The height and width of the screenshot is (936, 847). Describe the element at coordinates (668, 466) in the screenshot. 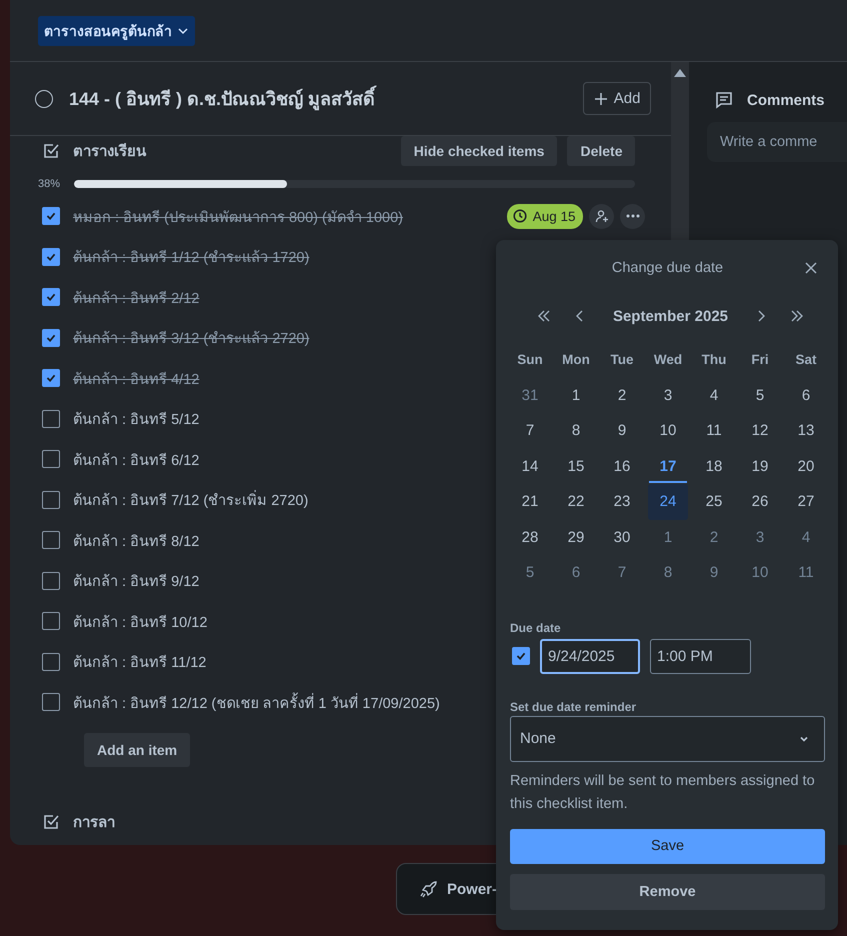

I see `calendar-day: 17` at that location.